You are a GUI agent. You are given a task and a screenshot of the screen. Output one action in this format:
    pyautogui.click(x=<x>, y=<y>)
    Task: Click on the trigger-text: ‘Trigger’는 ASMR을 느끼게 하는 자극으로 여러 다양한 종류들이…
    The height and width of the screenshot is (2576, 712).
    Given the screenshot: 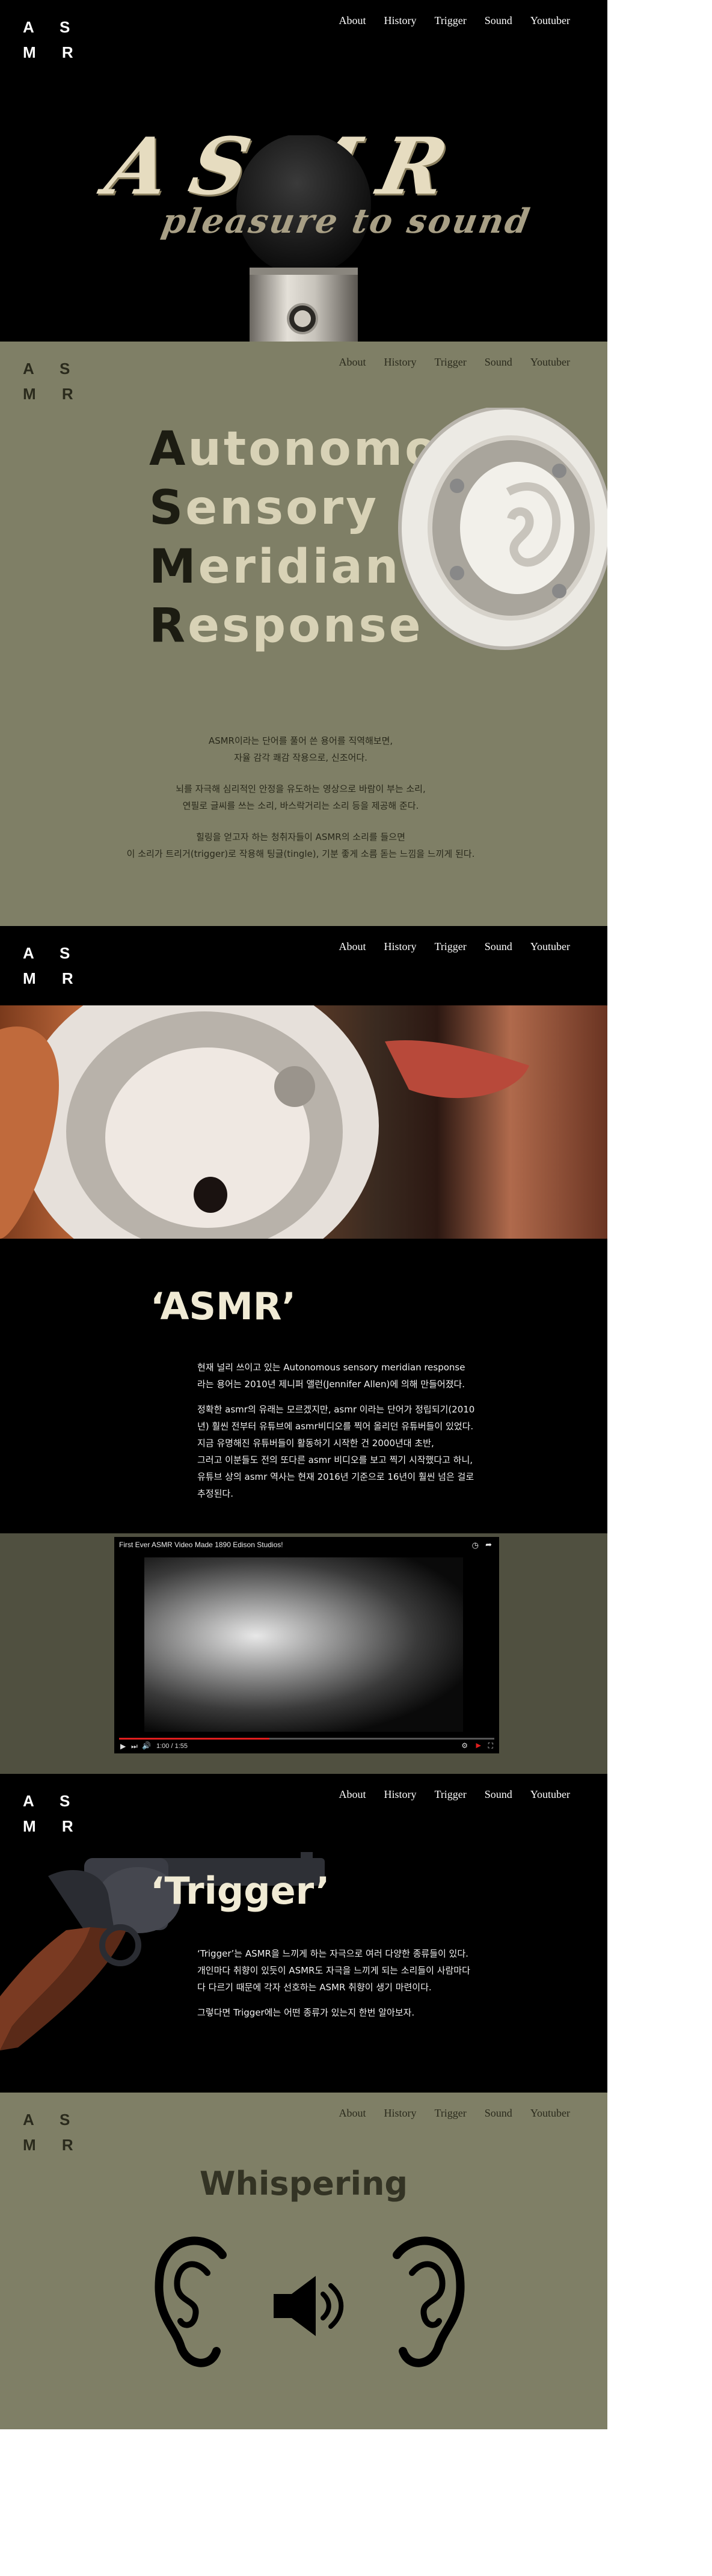 What is the action you would take?
    pyautogui.click(x=333, y=1983)
    